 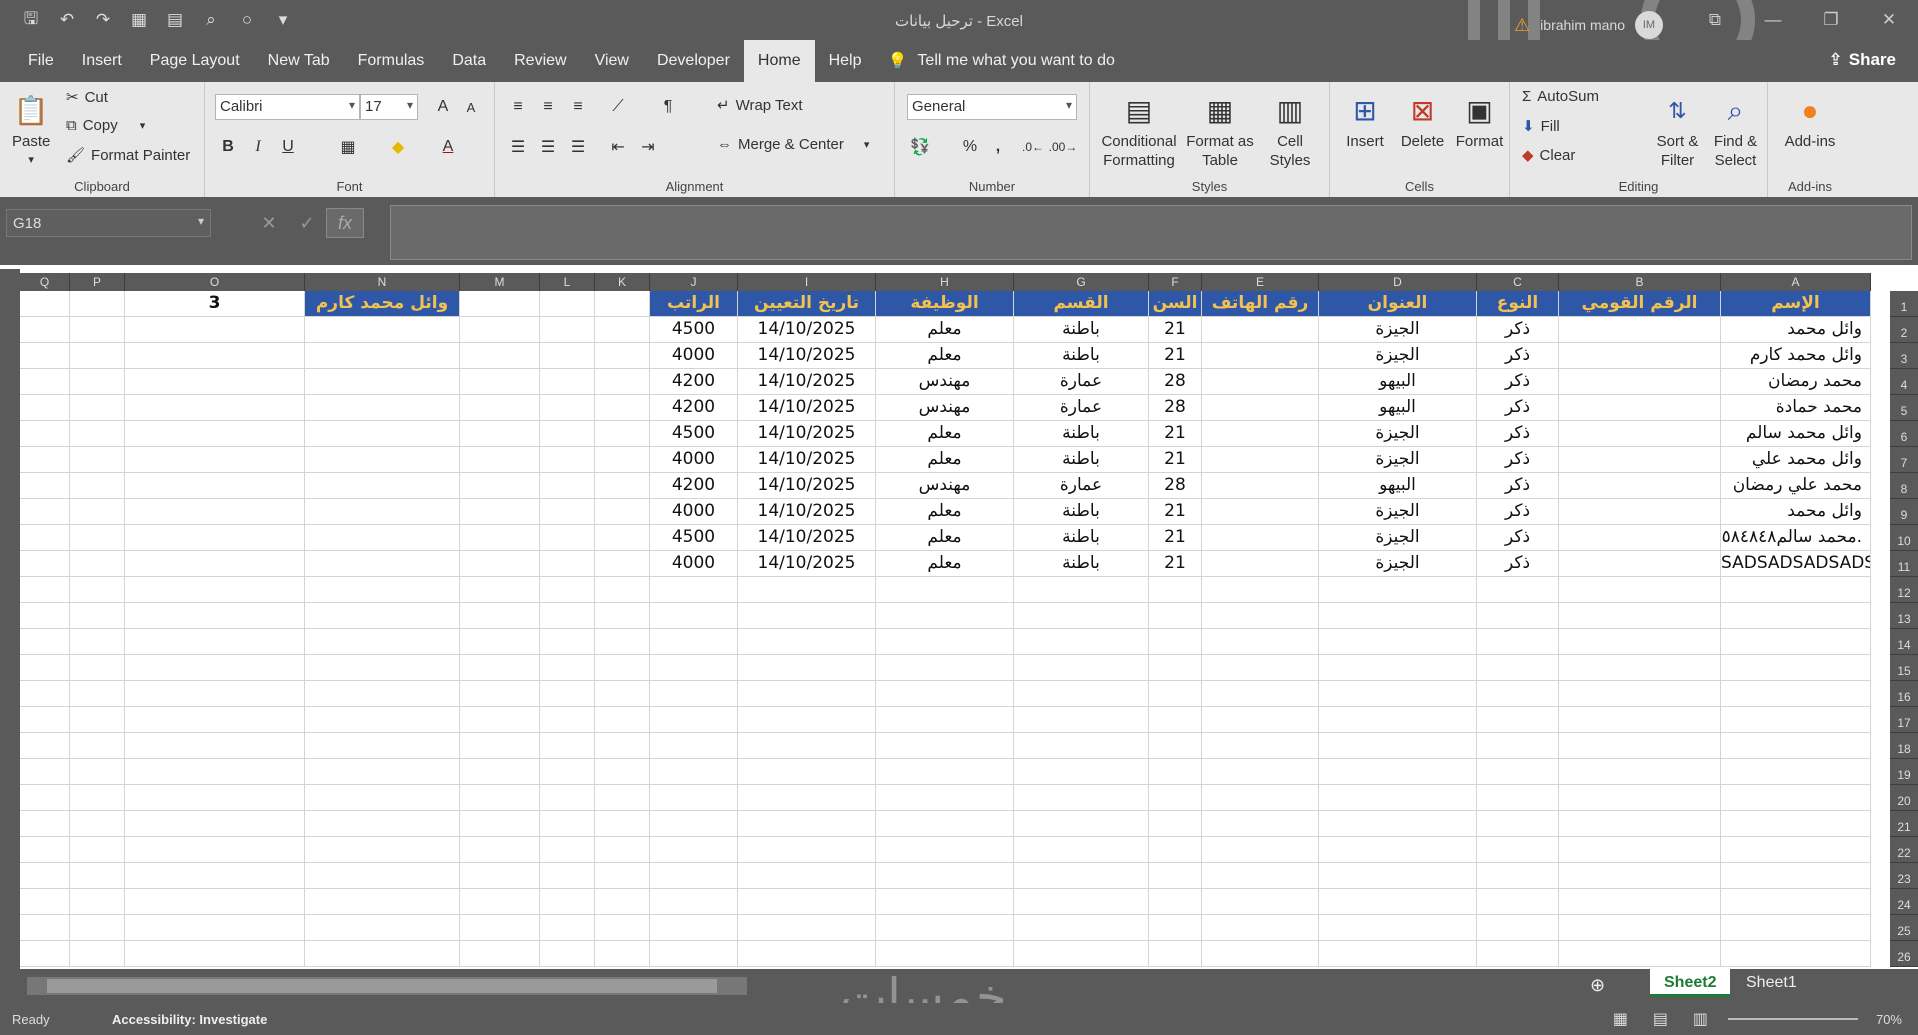 I want to click on font-color-icon: A, so click(x=448, y=147).